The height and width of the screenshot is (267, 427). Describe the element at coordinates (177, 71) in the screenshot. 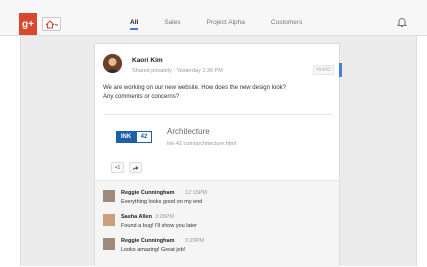

I see `post-meta: Shared privately - Yesterday 1:36 PM` at that location.